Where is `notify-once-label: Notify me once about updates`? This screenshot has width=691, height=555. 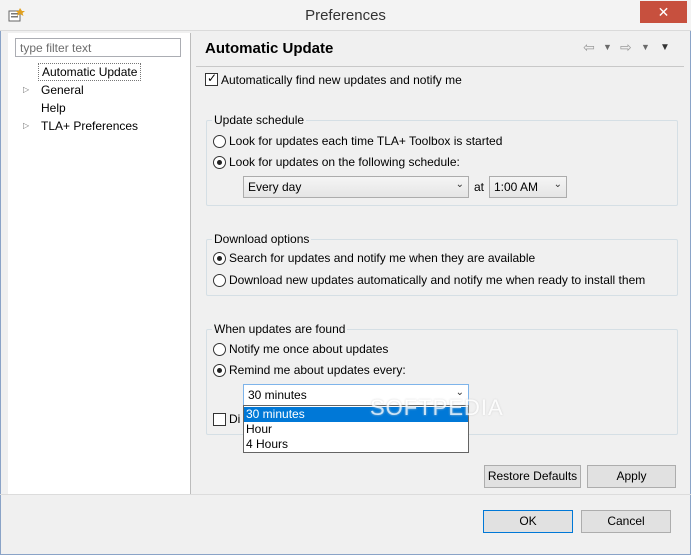 notify-once-label: Notify me once about updates is located at coordinates (309, 349).